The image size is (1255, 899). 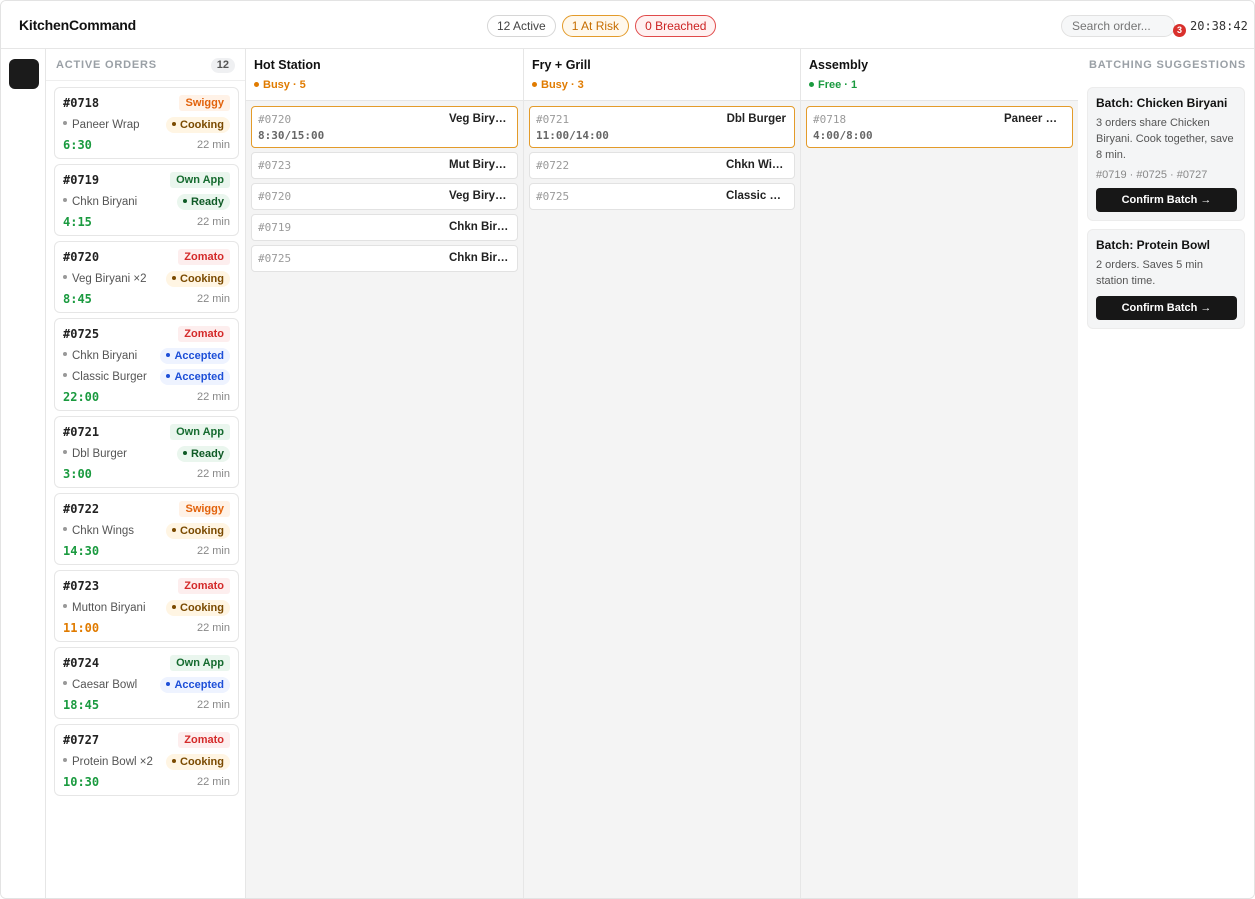 What do you see at coordinates (384, 127) in the screenshot?
I see `station-ticket: #0720 Veg Biryani 8:30/15:00` at bounding box center [384, 127].